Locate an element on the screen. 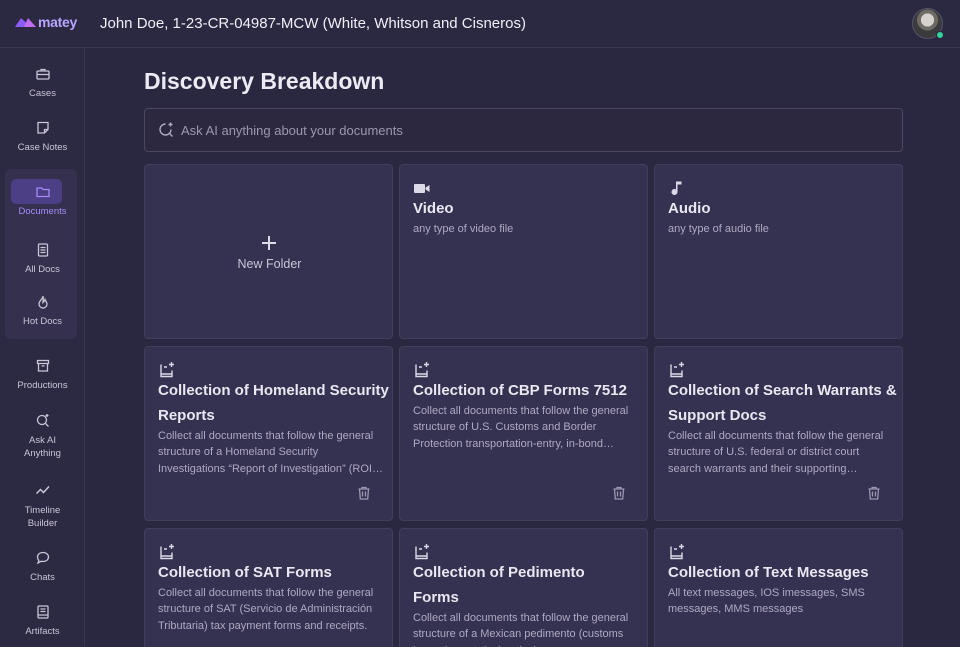  card-title: Collection of CBP Forms 7512 is located at coordinates (520, 390).